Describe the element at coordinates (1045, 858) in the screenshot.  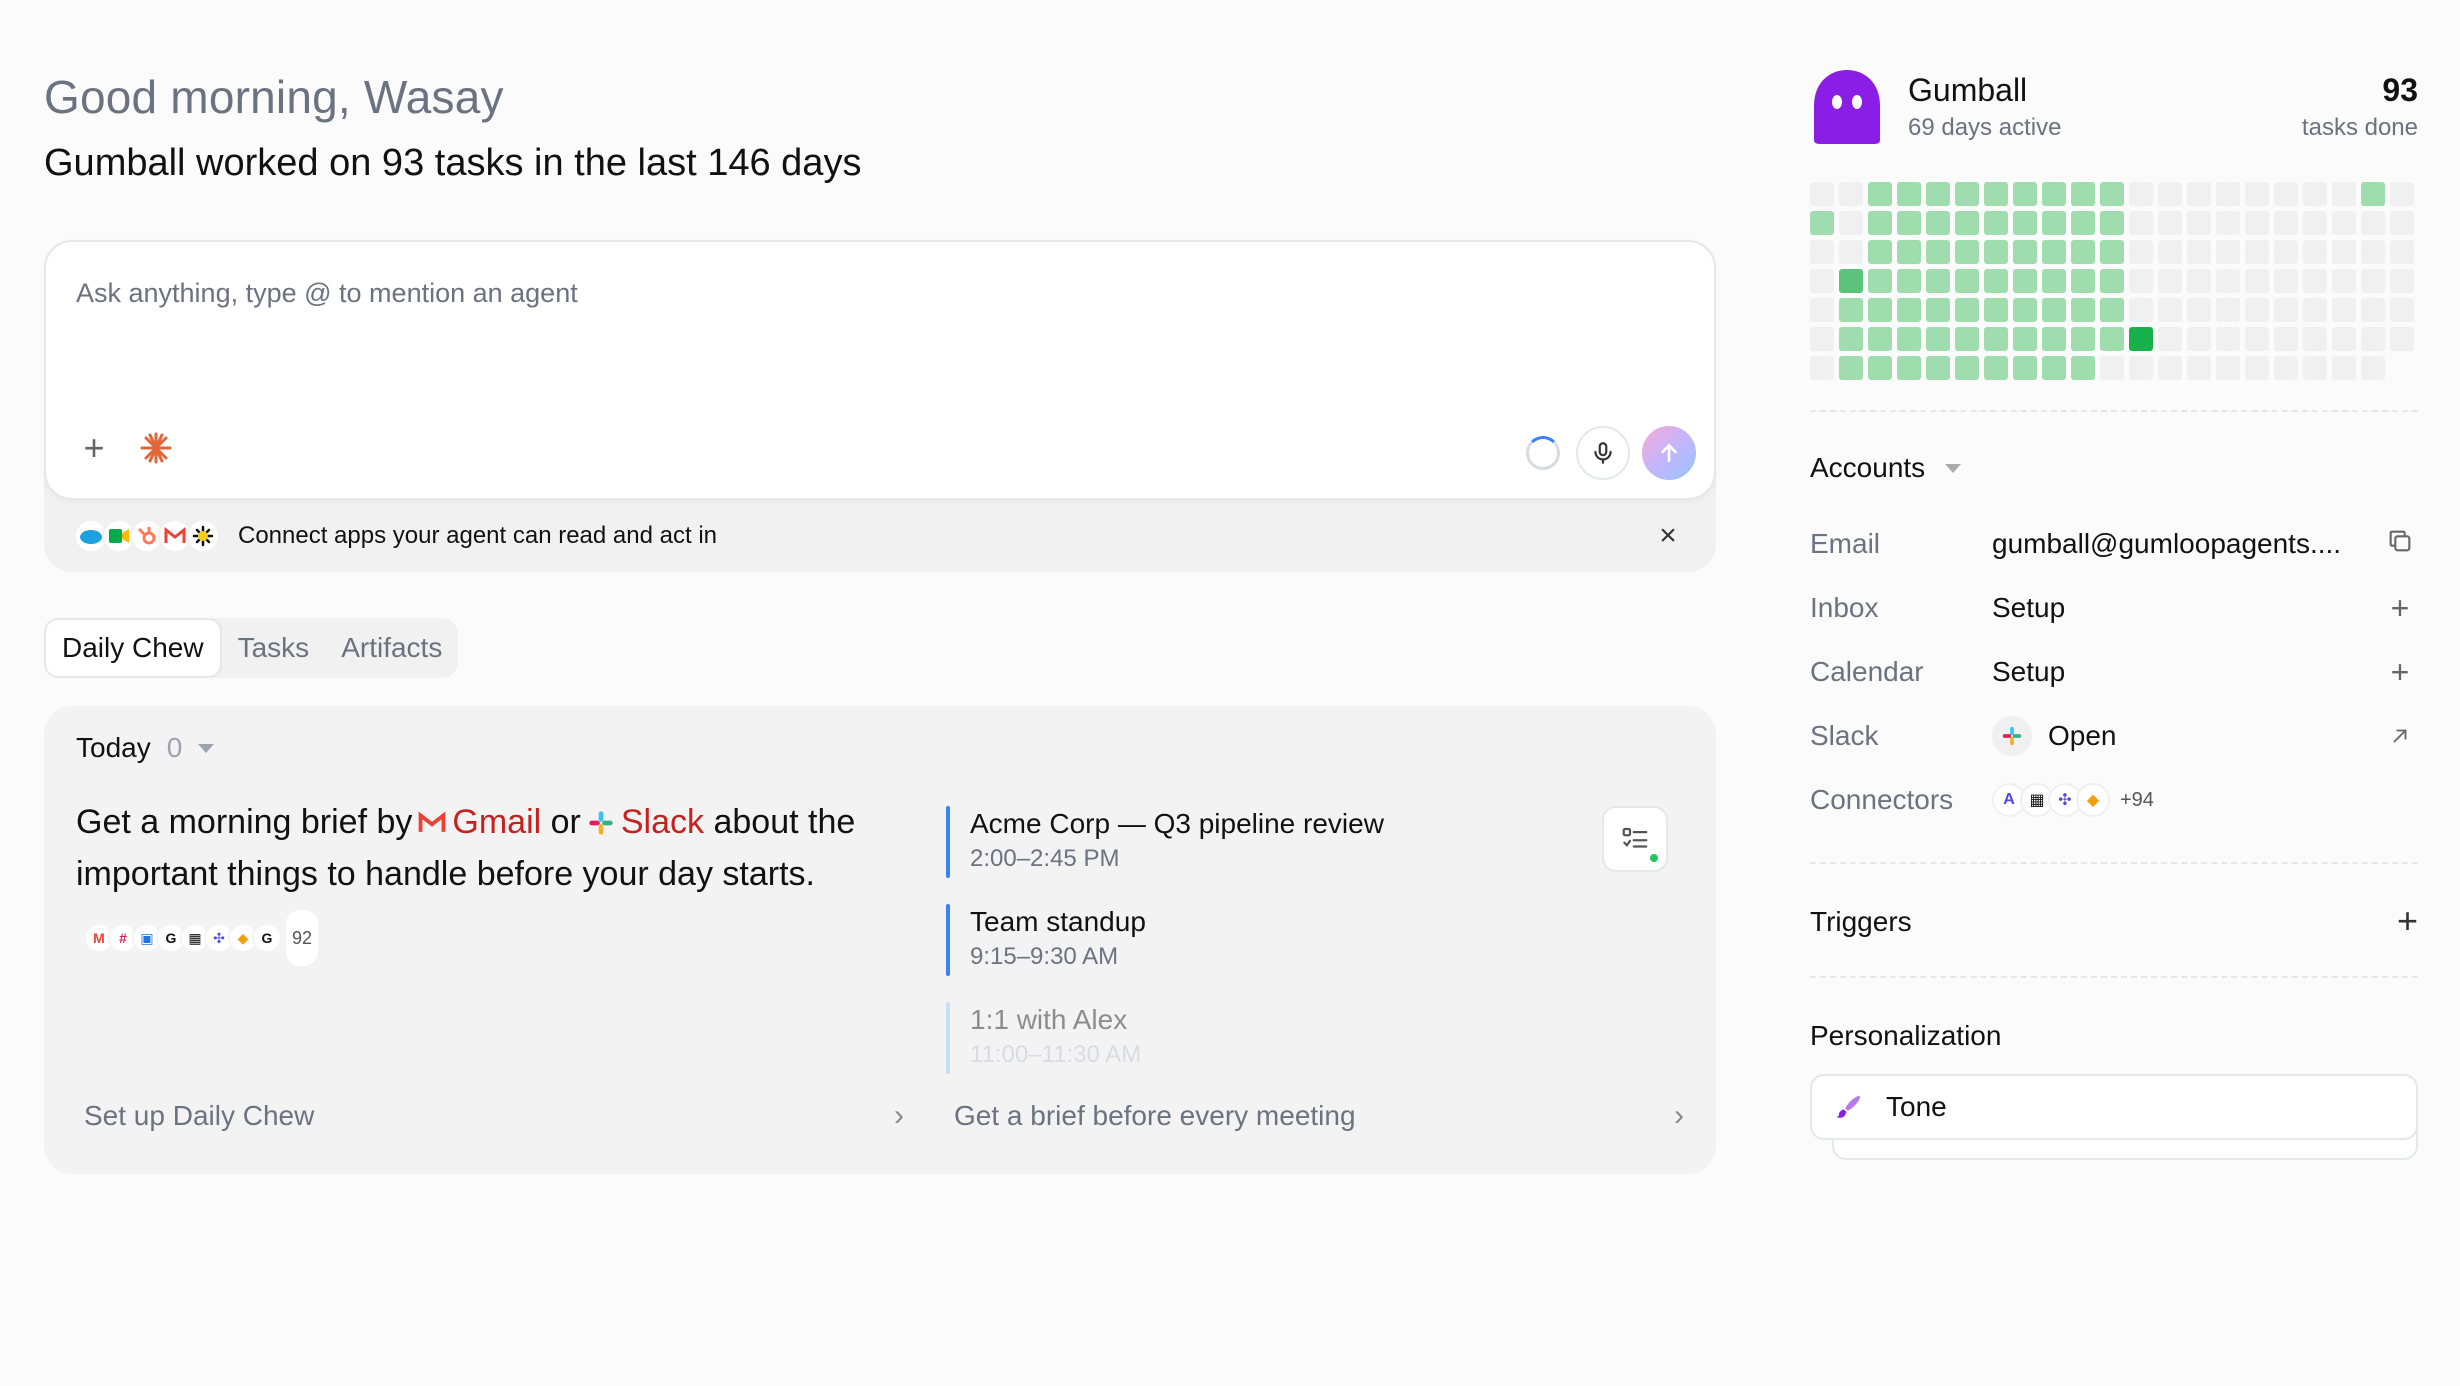
I see `meeting-time: 2:00–2:45 PM` at that location.